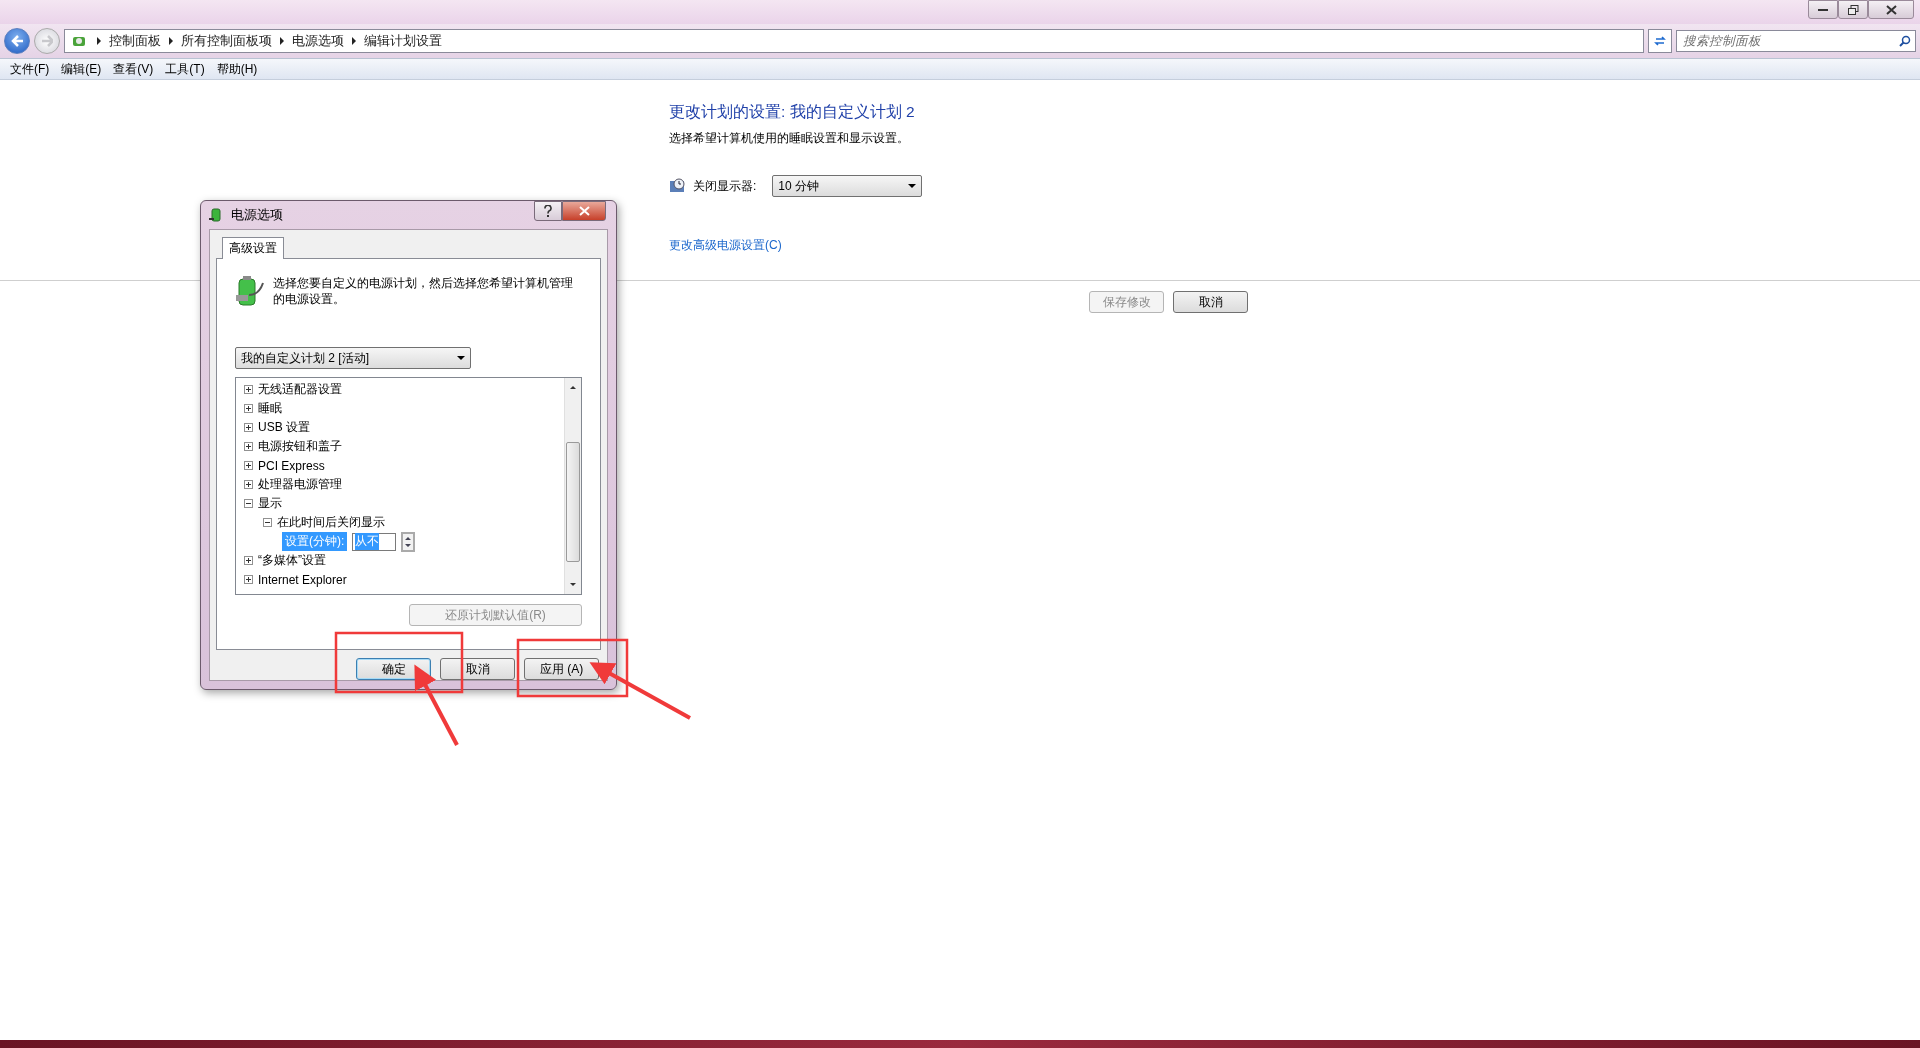  I want to click on battery-plug-icon, so click(250, 292).